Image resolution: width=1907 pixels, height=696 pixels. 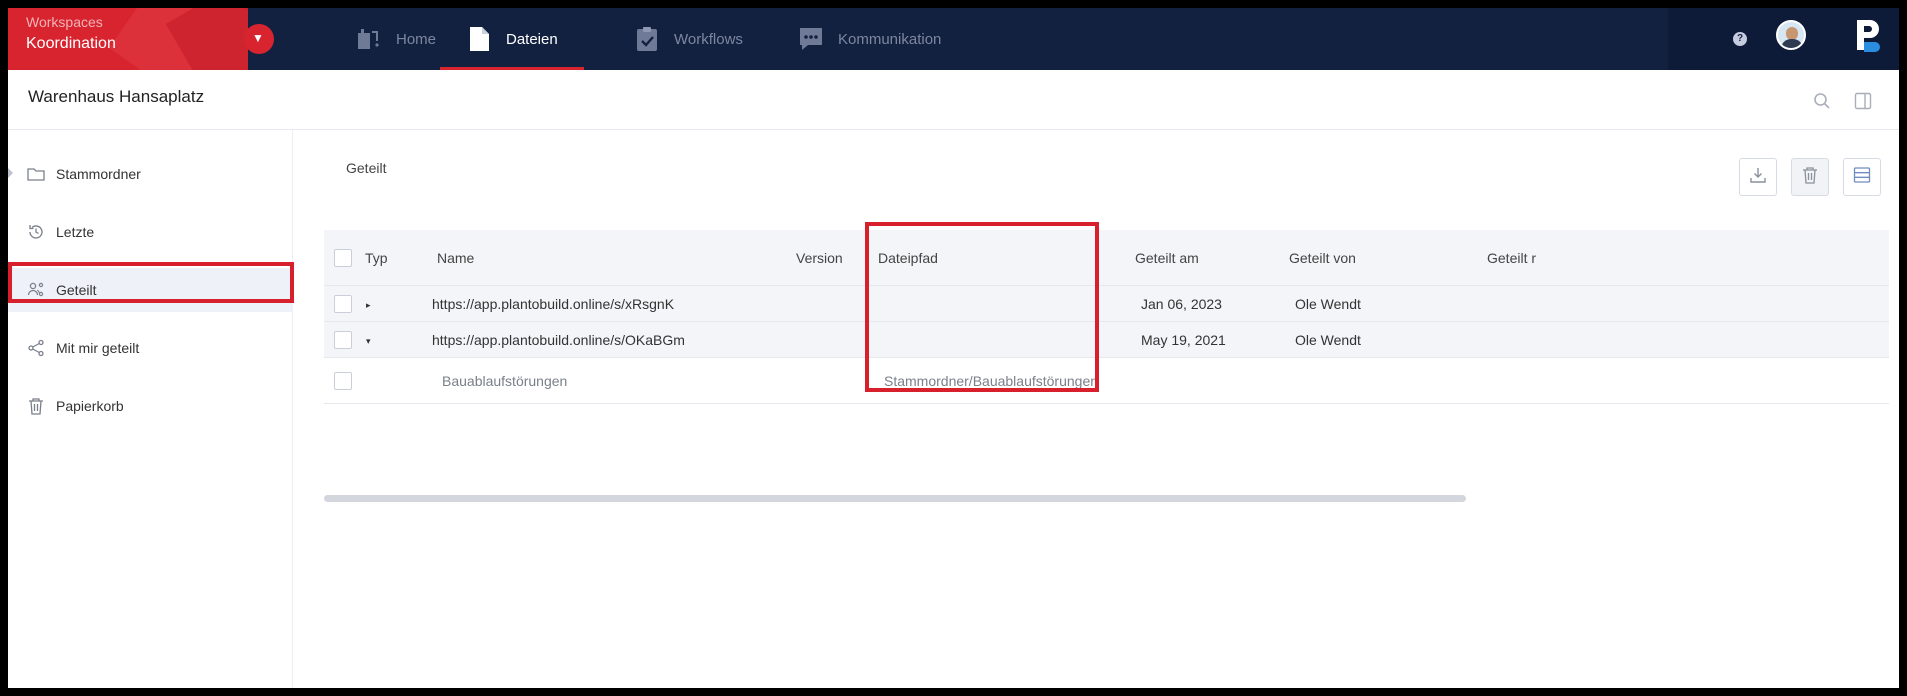 I want to click on nav-dateien: Dateien, so click(x=512, y=39).